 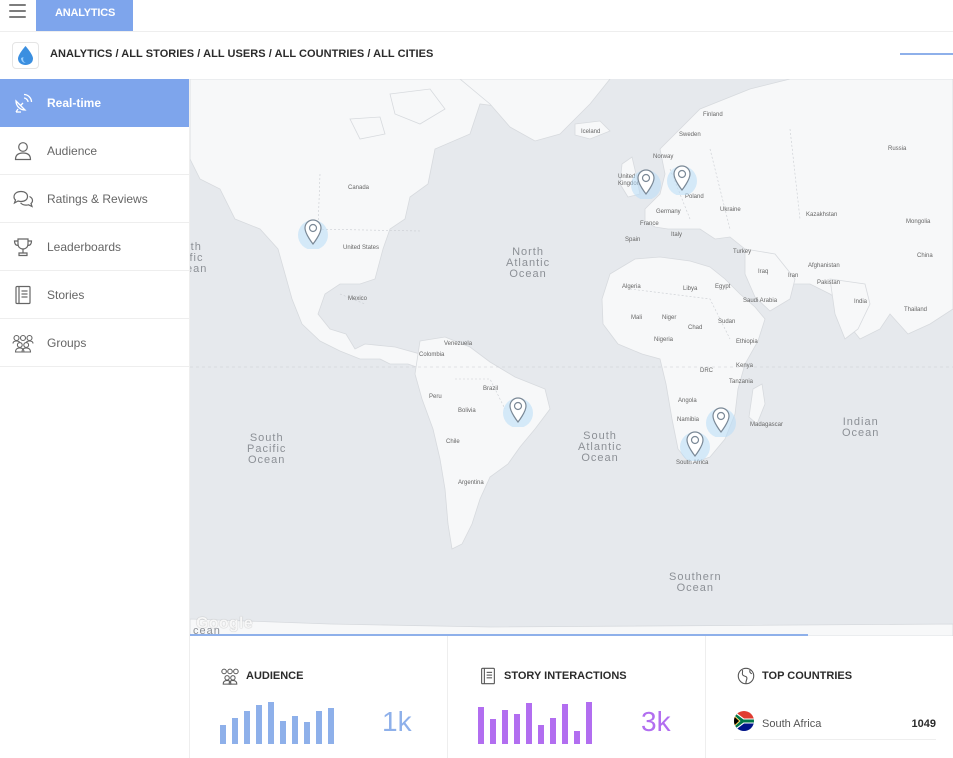 What do you see at coordinates (690, 135) in the screenshot?
I see `map-label: Sweden` at bounding box center [690, 135].